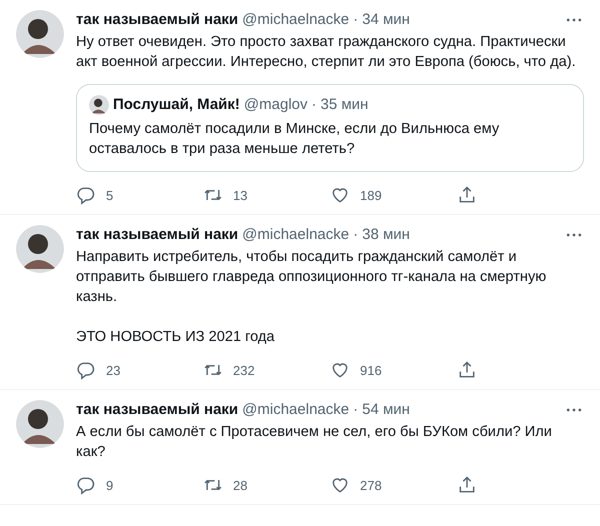 The height and width of the screenshot is (526, 600). Describe the element at coordinates (371, 485) in the screenshot. I see `like-count: 278` at that location.